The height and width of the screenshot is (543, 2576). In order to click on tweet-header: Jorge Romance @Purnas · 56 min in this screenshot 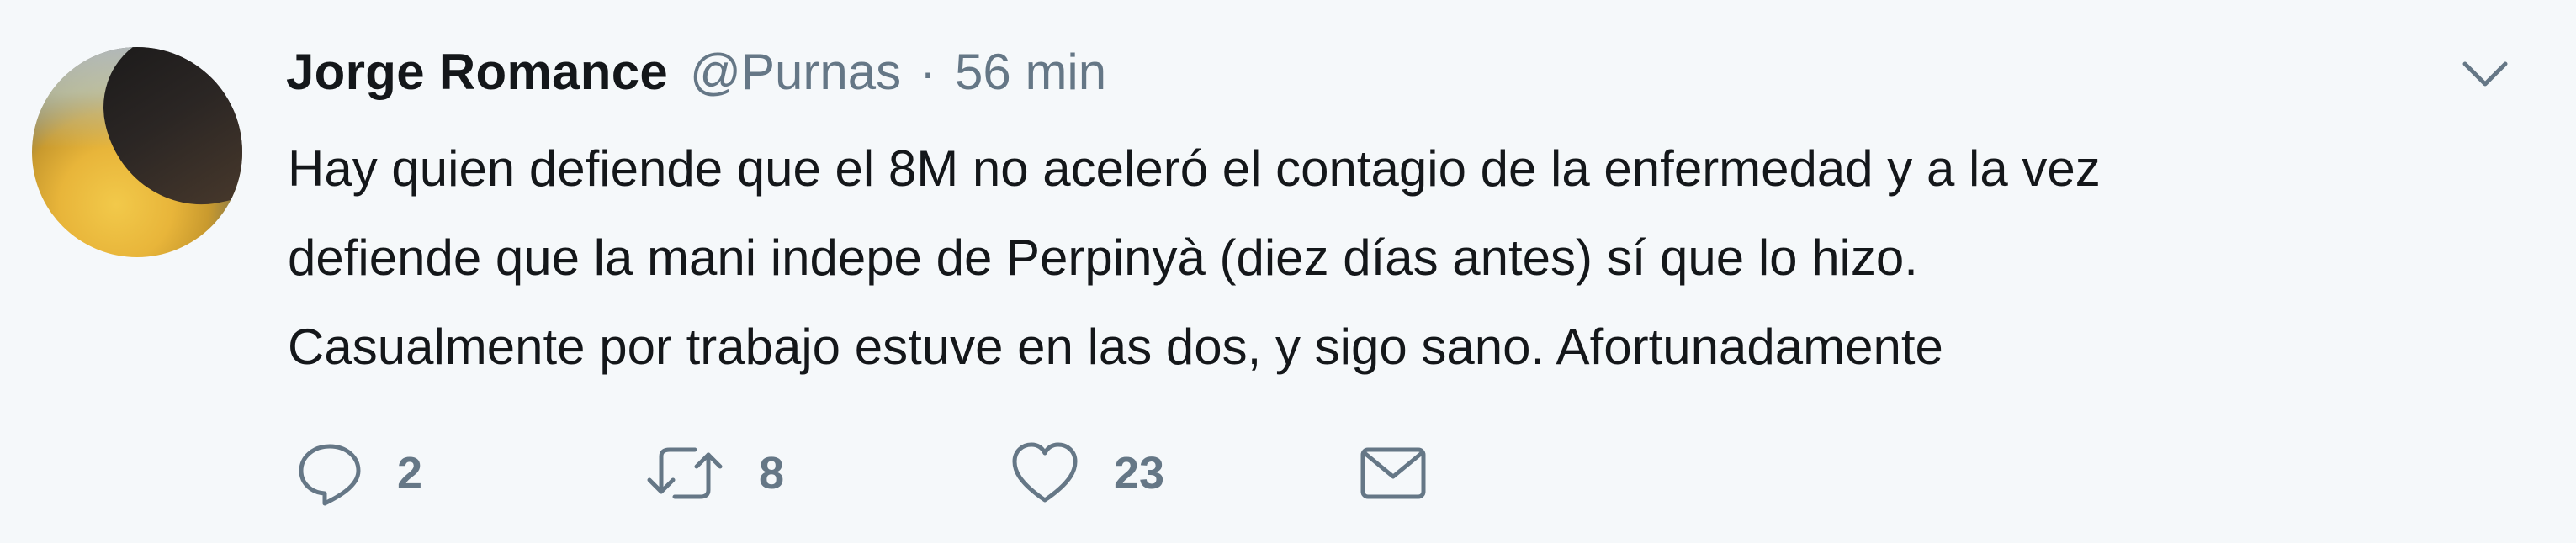, I will do `click(696, 72)`.